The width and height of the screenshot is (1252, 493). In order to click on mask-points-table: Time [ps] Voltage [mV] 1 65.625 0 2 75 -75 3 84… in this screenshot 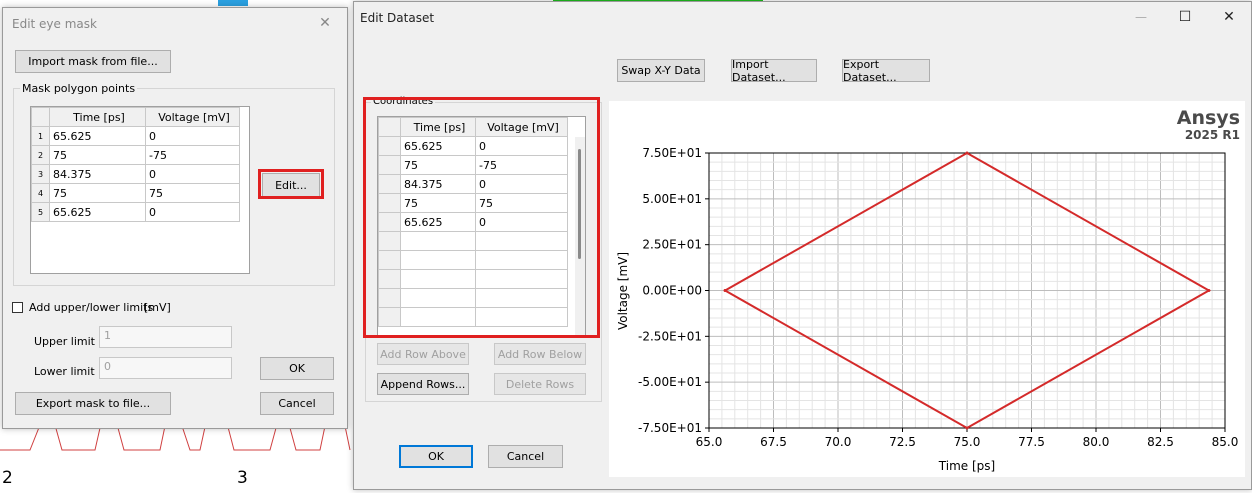, I will do `click(135, 164)`.